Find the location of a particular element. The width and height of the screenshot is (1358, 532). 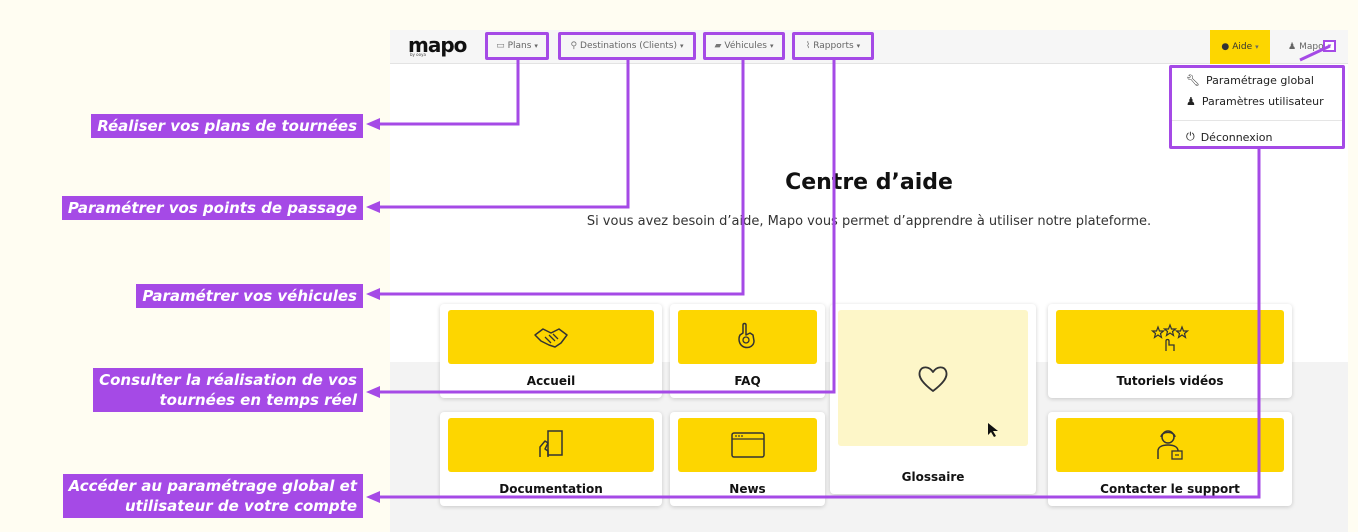

aide-button: ● Aide ▾ is located at coordinates (1240, 47).